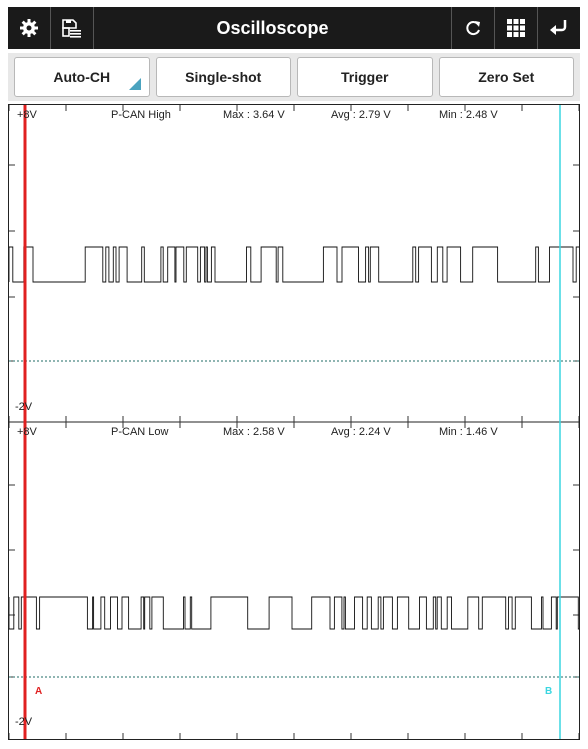 The width and height of the screenshot is (588, 749). I want to click on refresh-button, so click(472, 28).